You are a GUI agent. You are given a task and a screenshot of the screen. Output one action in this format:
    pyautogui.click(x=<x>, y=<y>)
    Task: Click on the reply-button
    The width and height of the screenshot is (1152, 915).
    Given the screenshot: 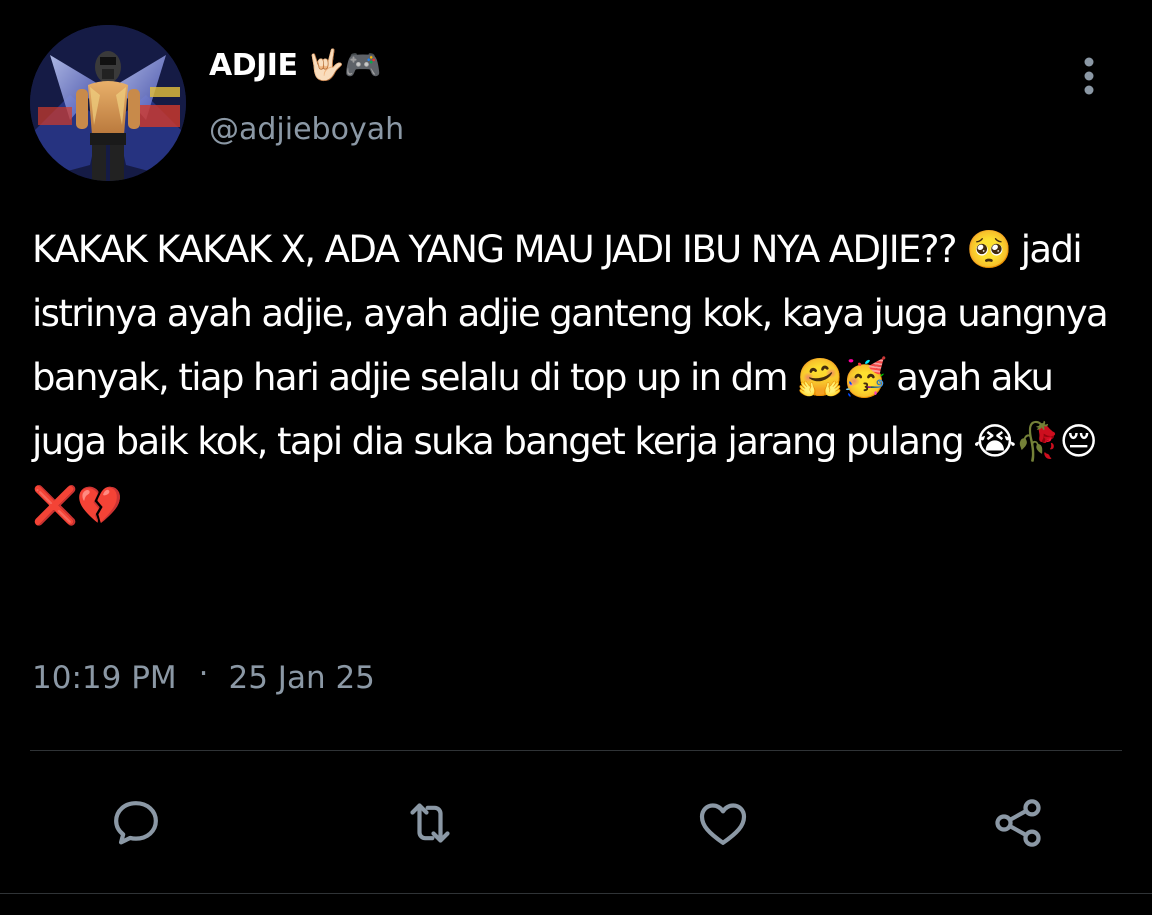 What is the action you would take?
    pyautogui.click(x=136, y=823)
    